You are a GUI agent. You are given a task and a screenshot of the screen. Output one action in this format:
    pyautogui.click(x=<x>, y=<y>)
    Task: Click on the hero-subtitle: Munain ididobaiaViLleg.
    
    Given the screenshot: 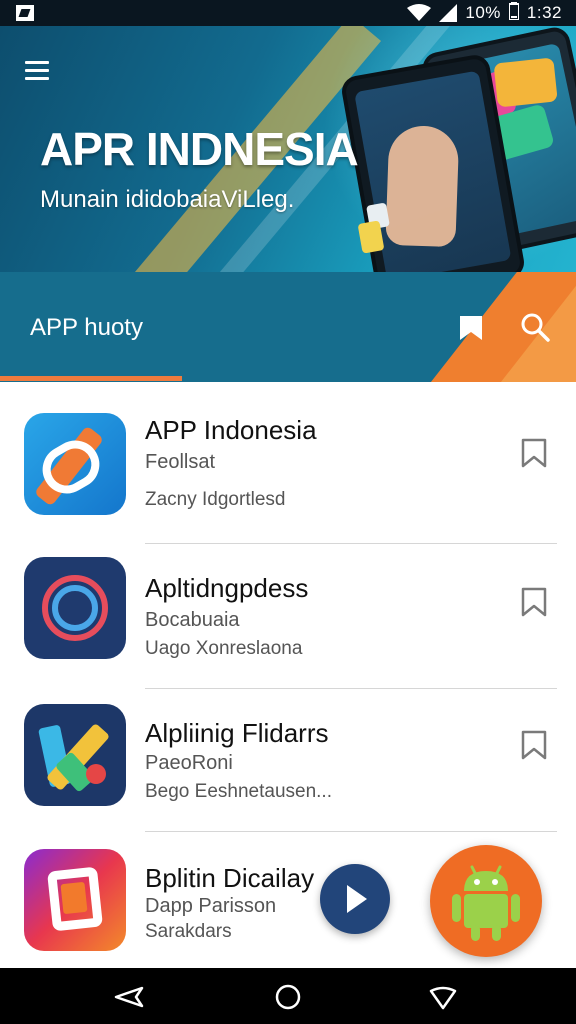 What is the action you would take?
    pyautogui.click(x=167, y=199)
    